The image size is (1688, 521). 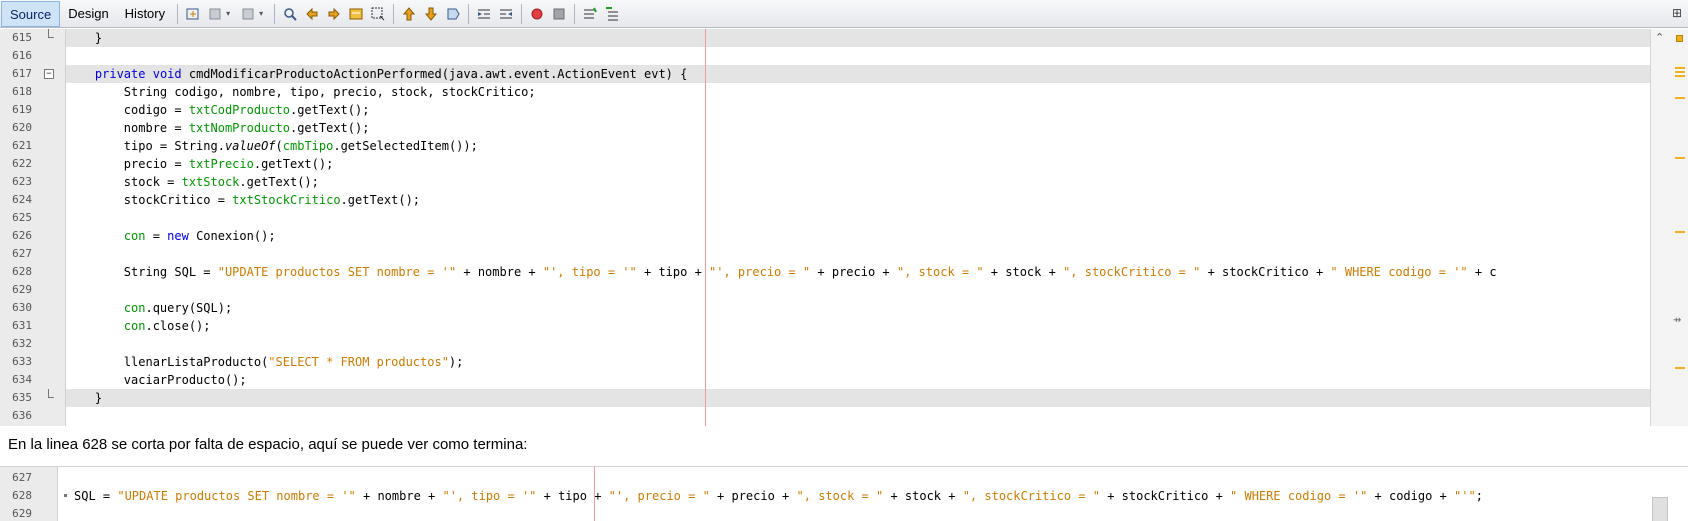 What do you see at coordinates (1660, 509) in the screenshot?
I see `scrollbar-thumb` at bounding box center [1660, 509].